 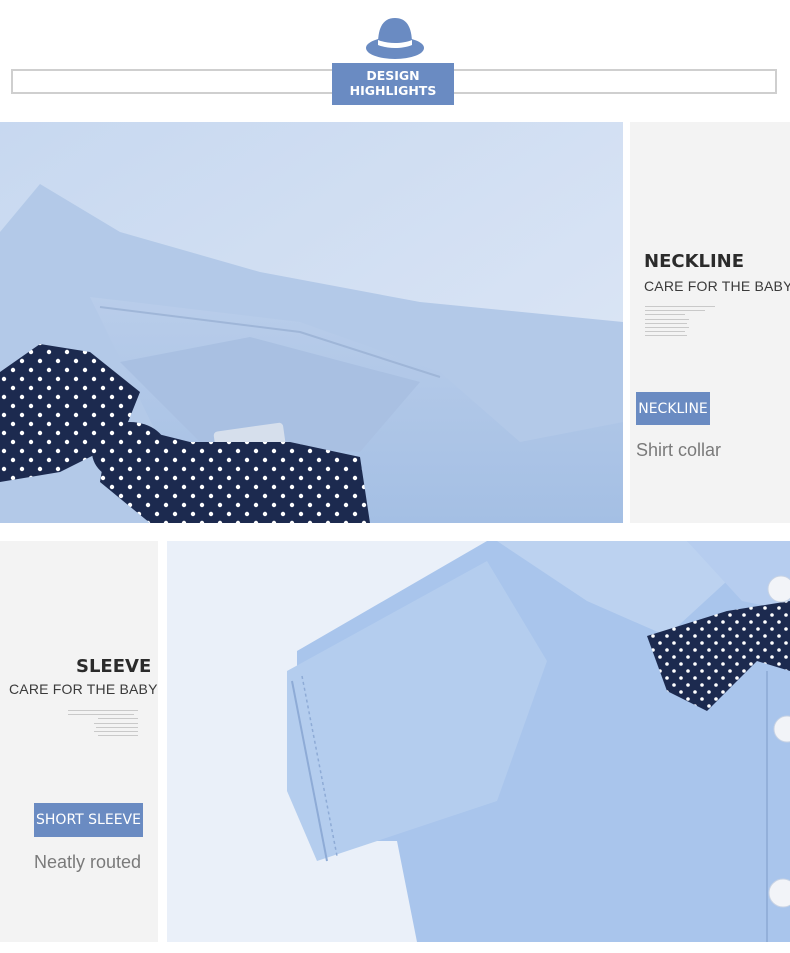 What do you see at coordinates (114, 666) in the screenshot?
I see `sleeve-title: SLEEVE` at bounding box center [114, 666].